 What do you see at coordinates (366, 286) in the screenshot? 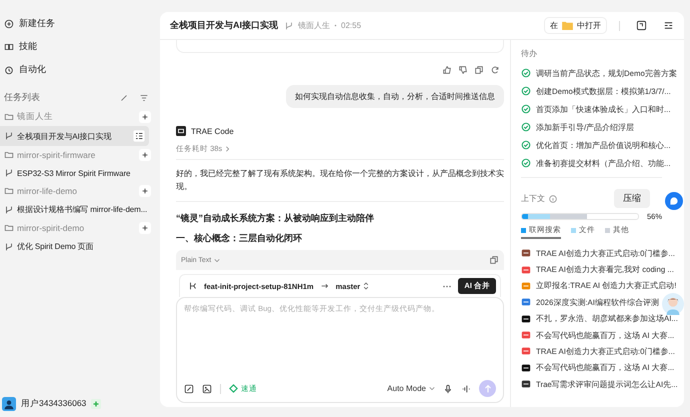
I see `up-down-icon` at bounding box center [366, 286].